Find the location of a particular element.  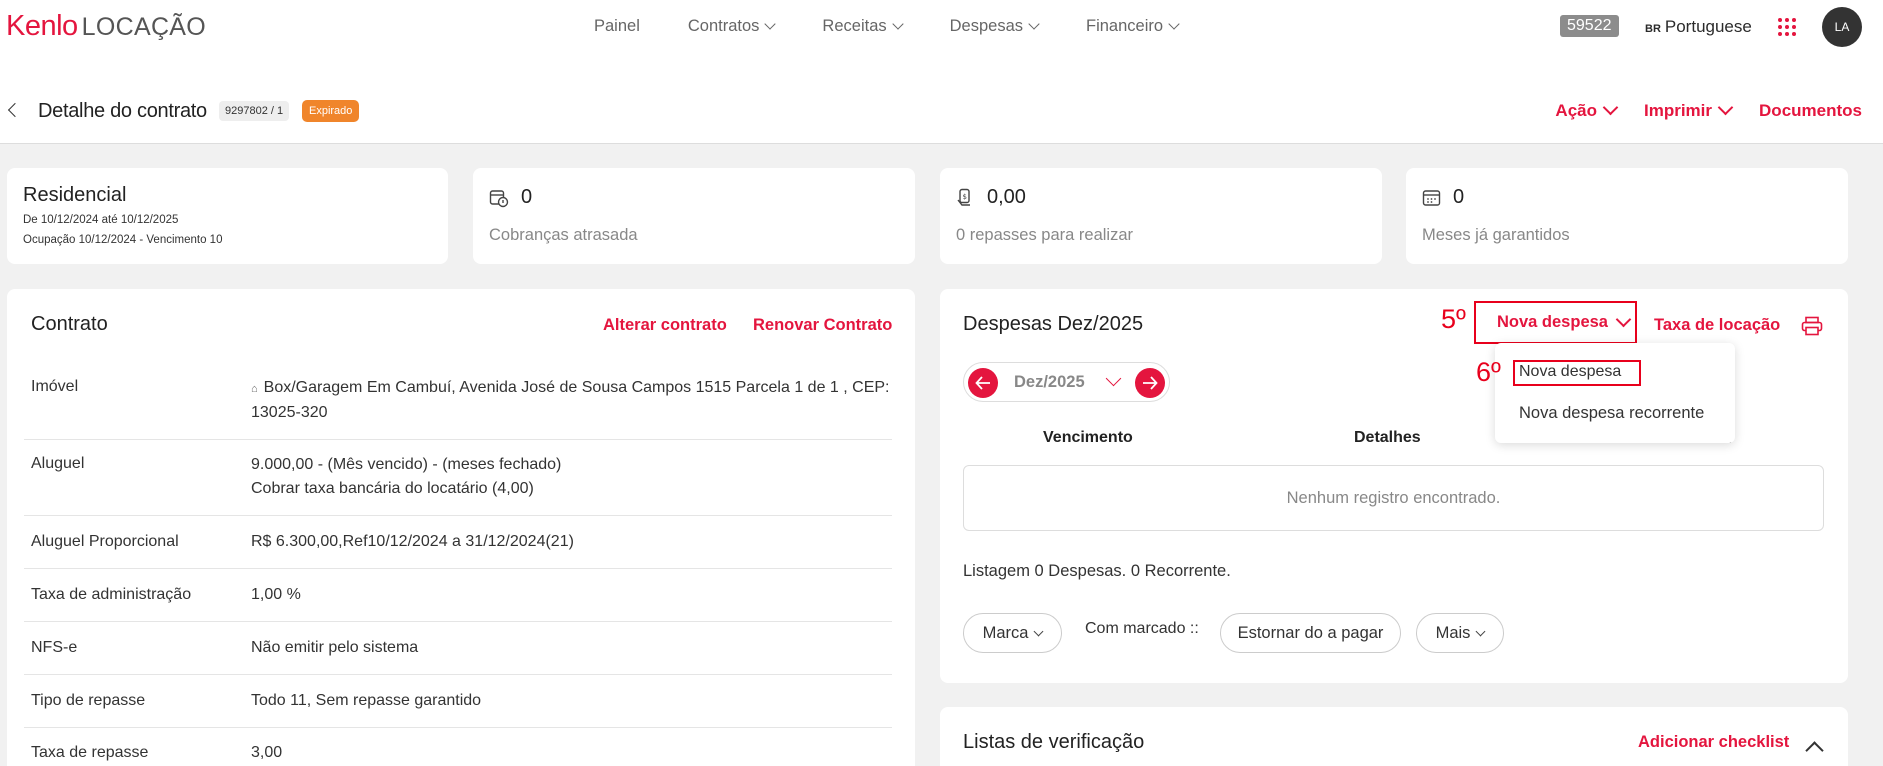

with-checked-label: Com marcado :: is located at coordinates (1142, 628).